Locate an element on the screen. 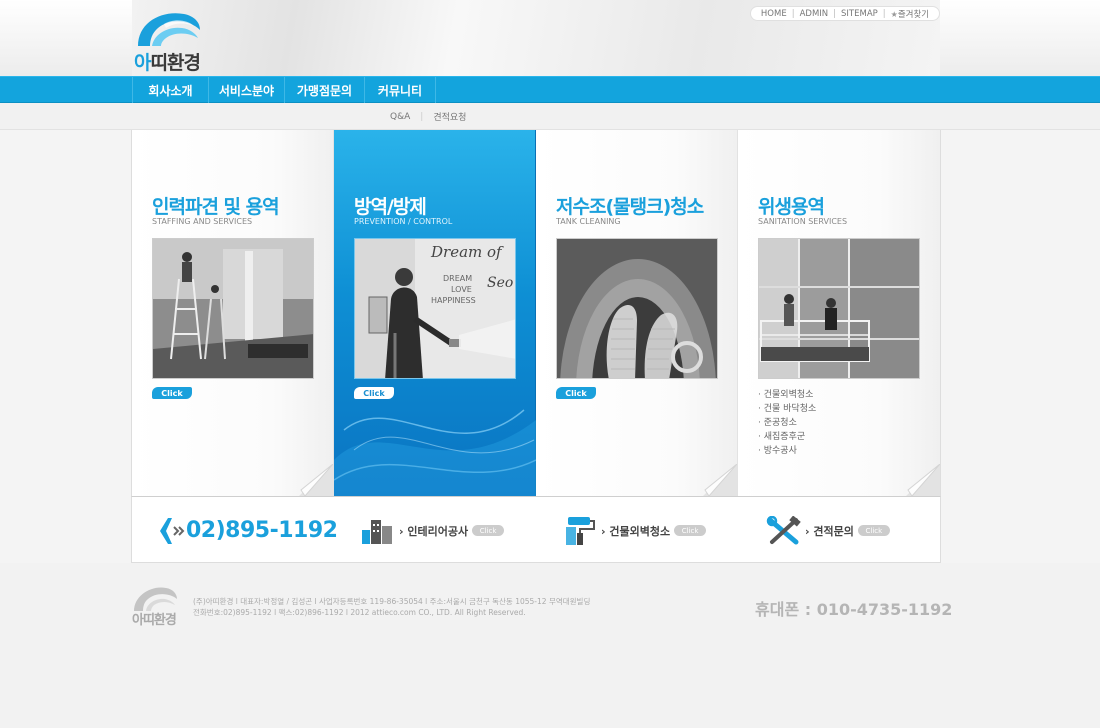 The width and height of the screenshot is (1100, 728). panel-subtitle: PREVENTION / CONTROL is located at coordinates (403, 221).